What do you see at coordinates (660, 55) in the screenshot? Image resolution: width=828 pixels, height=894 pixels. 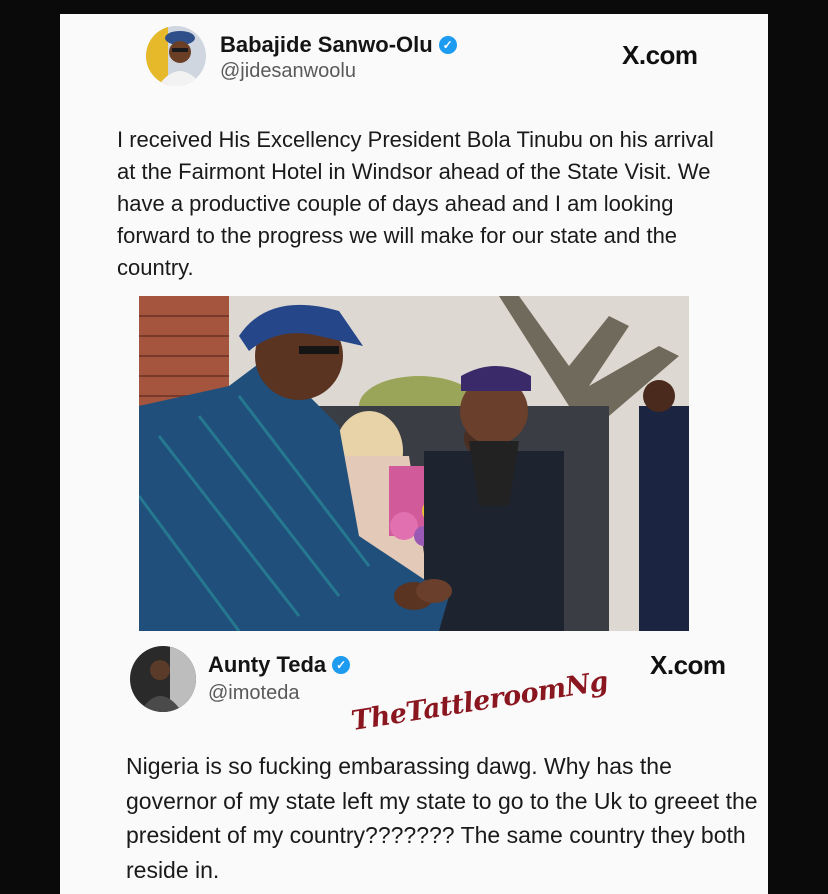 I see `post1-source-label: X.com` at bounding box center [660, 55].